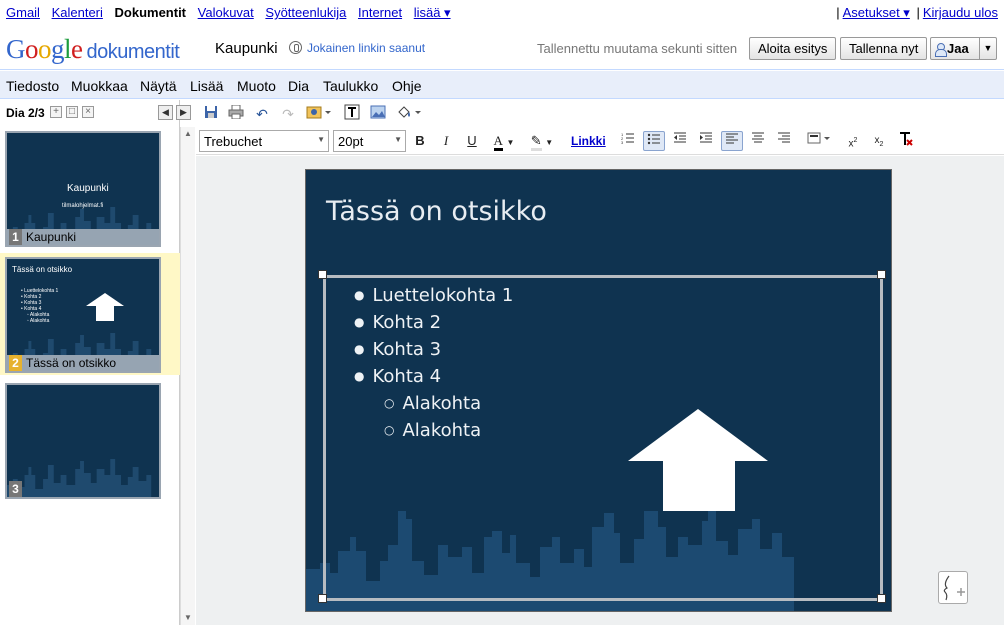 The image size is (1004, 625). I want to click on bullet-item: Luettelokohta 1, so click(433, 295).